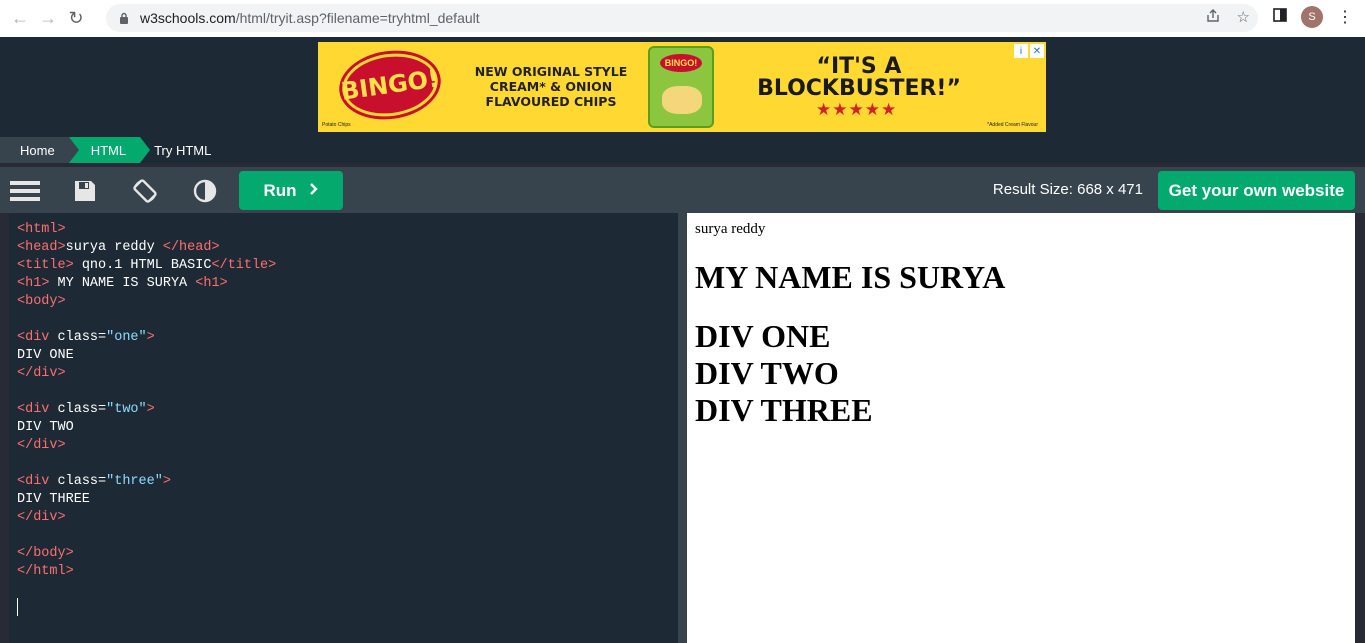  Describe the element at coordinates (94, 481) in the screenshot. I see `code-line: <div class="three">` at that location.